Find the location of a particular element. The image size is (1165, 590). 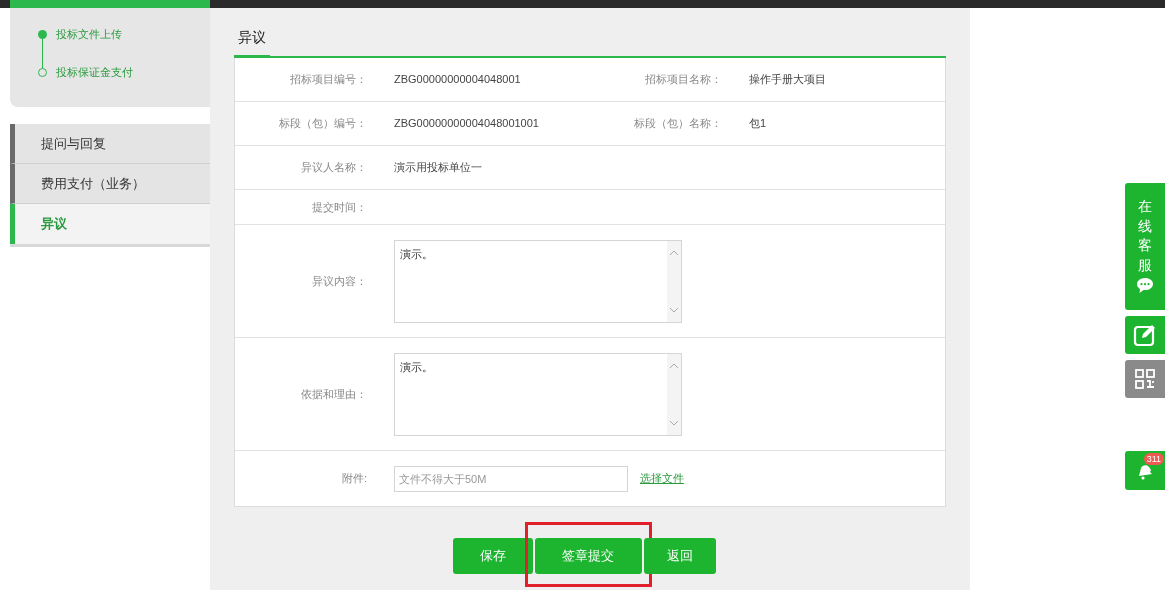

field-label: 标段（包）名称： is located at coordinates (677, 124).